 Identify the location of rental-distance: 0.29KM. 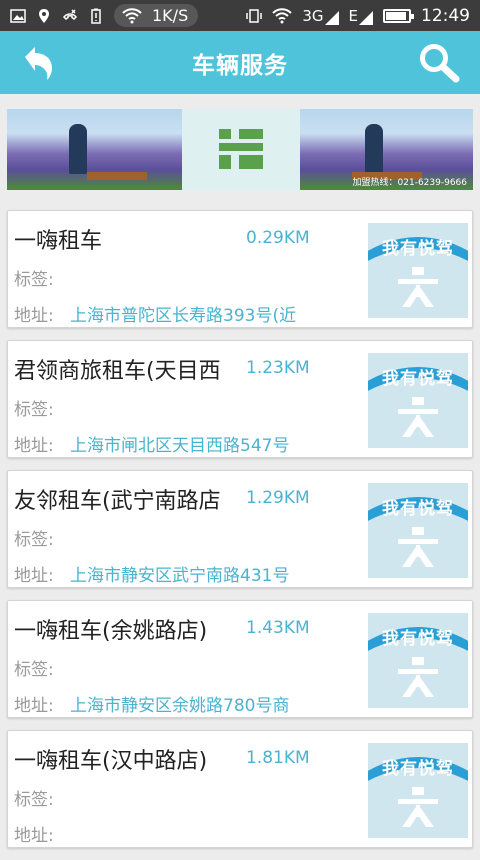
(278, 238).